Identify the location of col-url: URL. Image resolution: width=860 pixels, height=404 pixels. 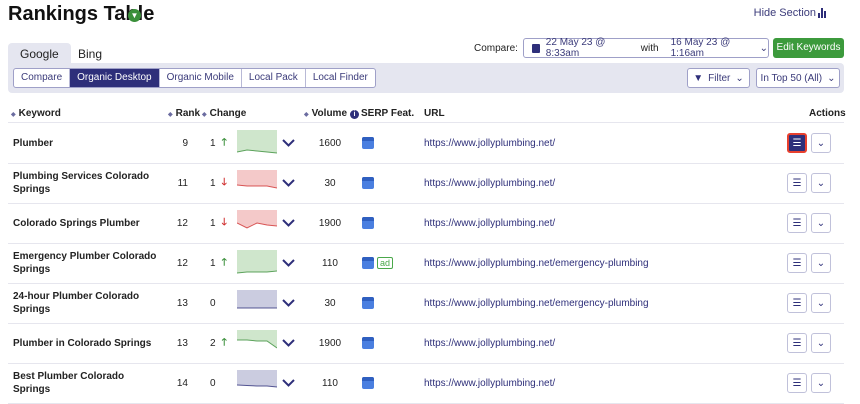
(434, 113).